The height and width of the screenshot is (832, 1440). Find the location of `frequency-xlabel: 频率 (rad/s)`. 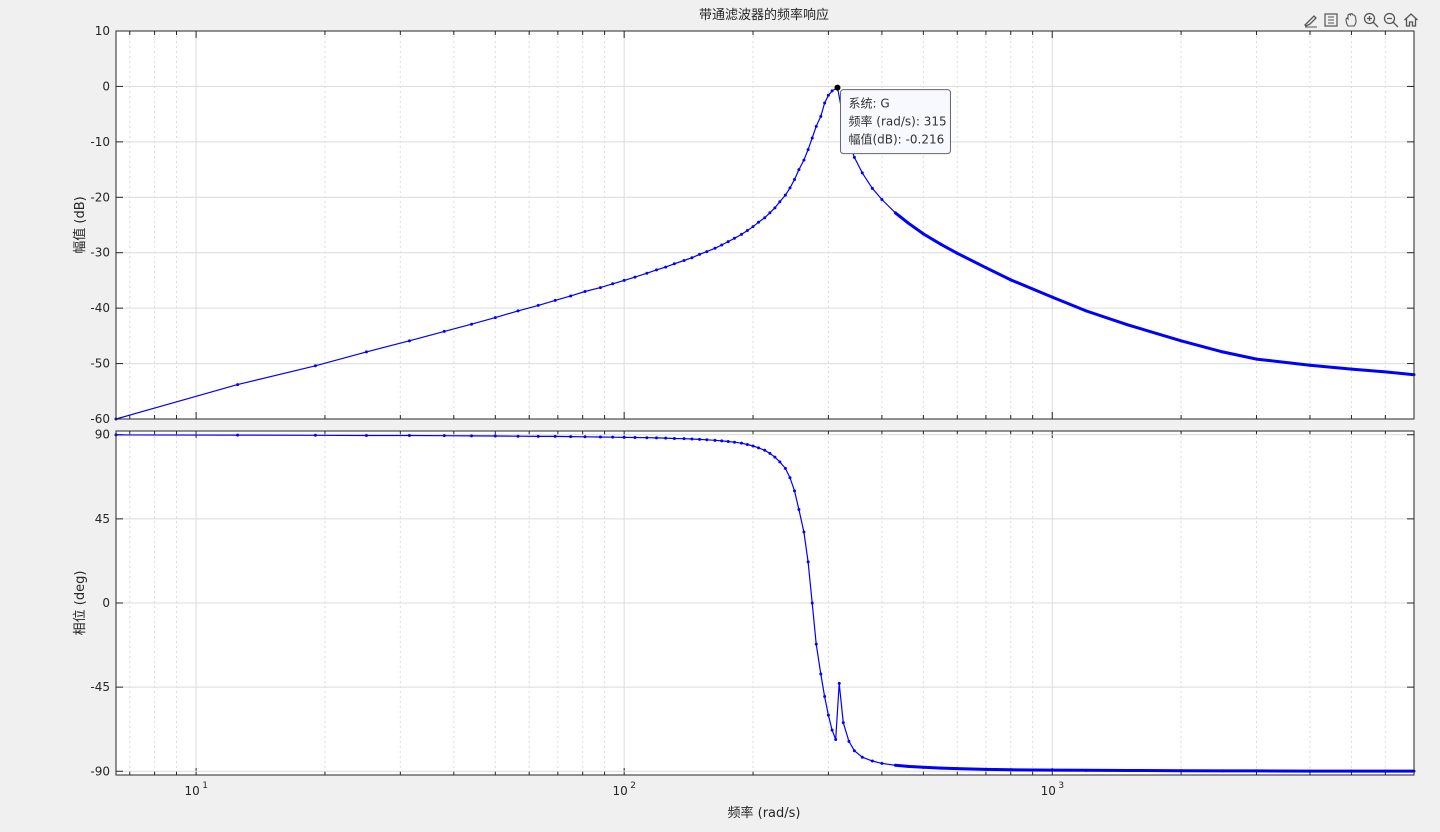

frequency-xlabel: 频率 (rad/s) is located at coordinates (764, 813).